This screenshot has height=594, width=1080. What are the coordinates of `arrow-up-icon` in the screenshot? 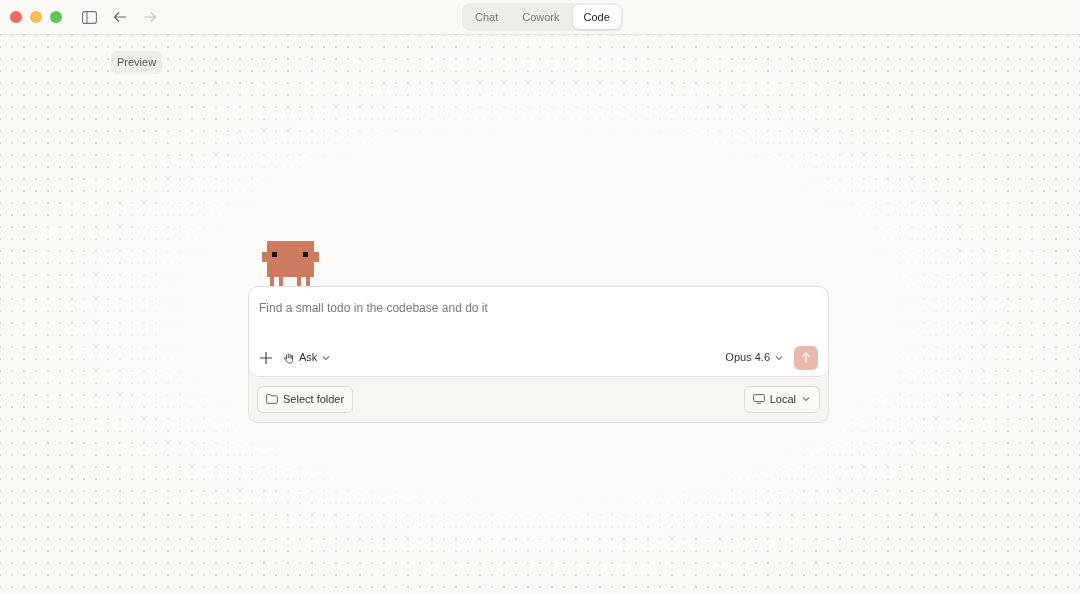 It's located at (806, 357).